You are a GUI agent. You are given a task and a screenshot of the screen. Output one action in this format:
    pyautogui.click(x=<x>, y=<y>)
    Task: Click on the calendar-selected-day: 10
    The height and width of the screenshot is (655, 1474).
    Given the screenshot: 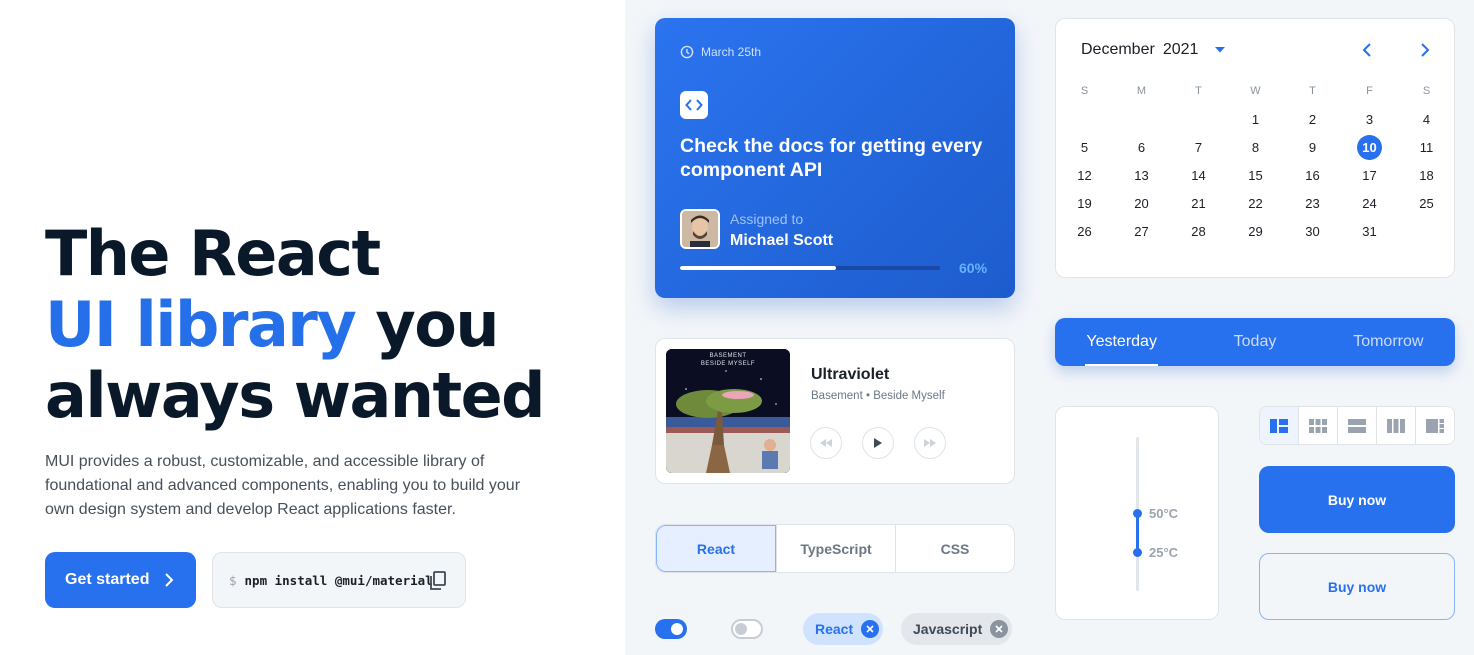 What is the action you would take?
    pyautogui.click(x=1369, y=147)
    